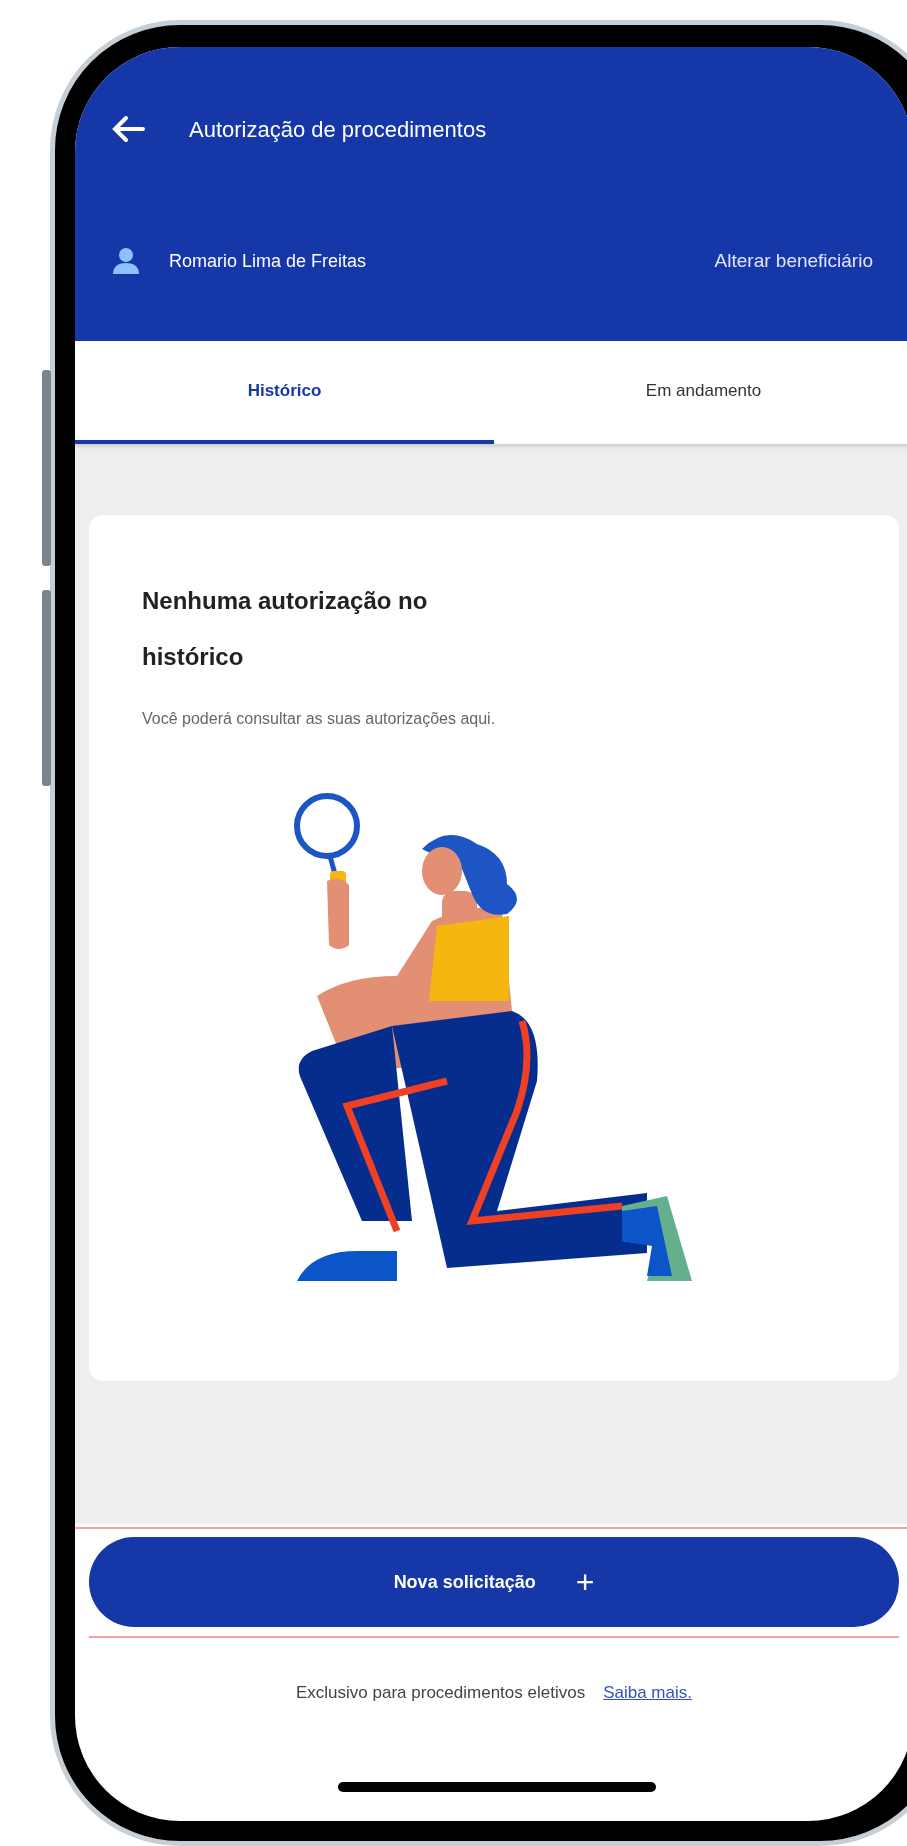 This screenshot has height=1846, width=907. I want to click on tab: Em andamento, so click(700, 392).